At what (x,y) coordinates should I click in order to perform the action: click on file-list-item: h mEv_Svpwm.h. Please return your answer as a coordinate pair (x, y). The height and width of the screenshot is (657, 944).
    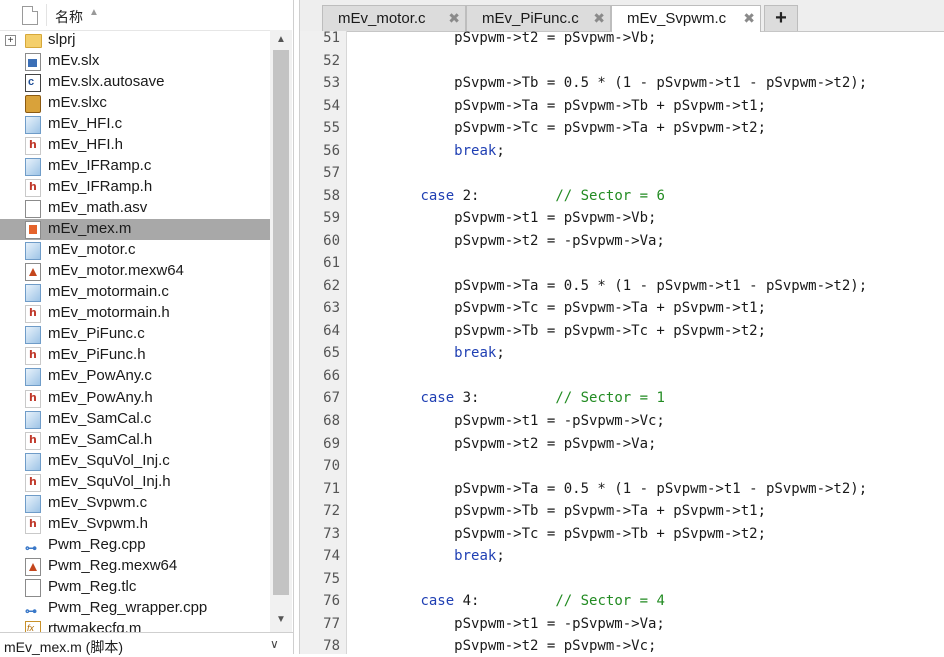
    Looking at the image, I should click on (135, 524).